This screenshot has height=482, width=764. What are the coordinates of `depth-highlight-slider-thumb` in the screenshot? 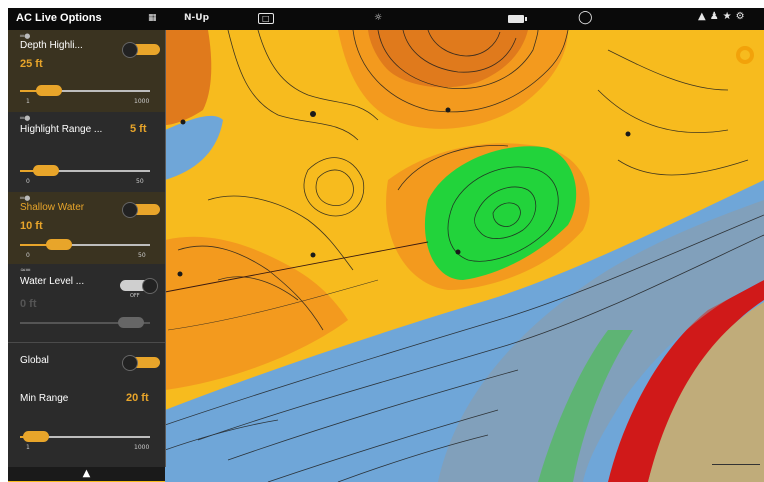 It's located at (48, 90).